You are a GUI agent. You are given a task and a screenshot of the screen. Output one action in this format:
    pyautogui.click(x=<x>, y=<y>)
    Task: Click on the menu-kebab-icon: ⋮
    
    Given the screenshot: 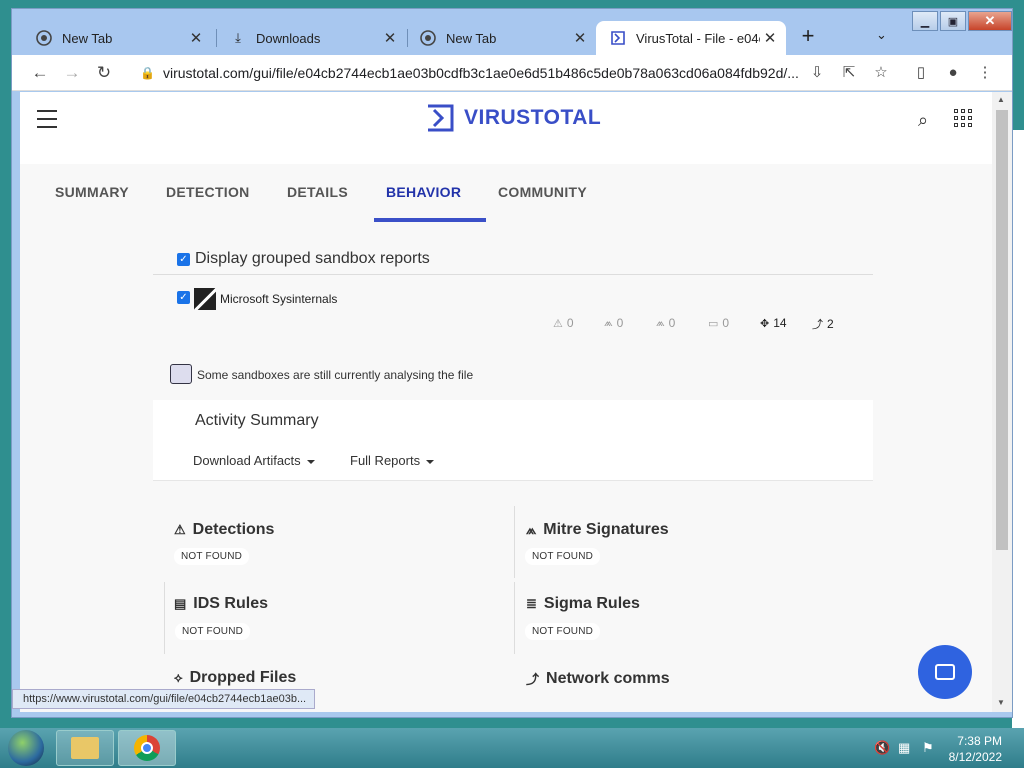 What is the action you would take?
    pyautogui.click(x=985, y=73)
    